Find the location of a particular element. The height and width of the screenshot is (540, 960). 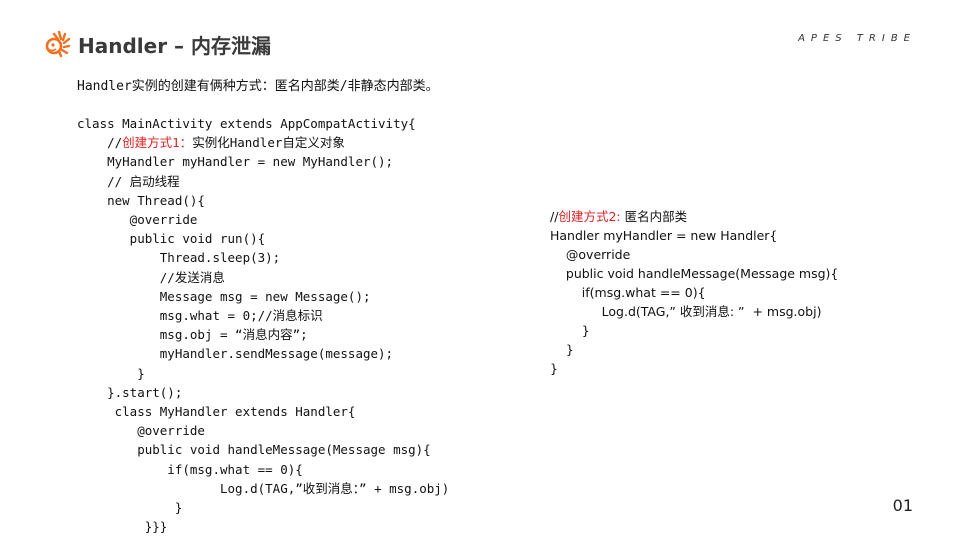

code-line: new Thread(){ is located at coordinates (263, 200).